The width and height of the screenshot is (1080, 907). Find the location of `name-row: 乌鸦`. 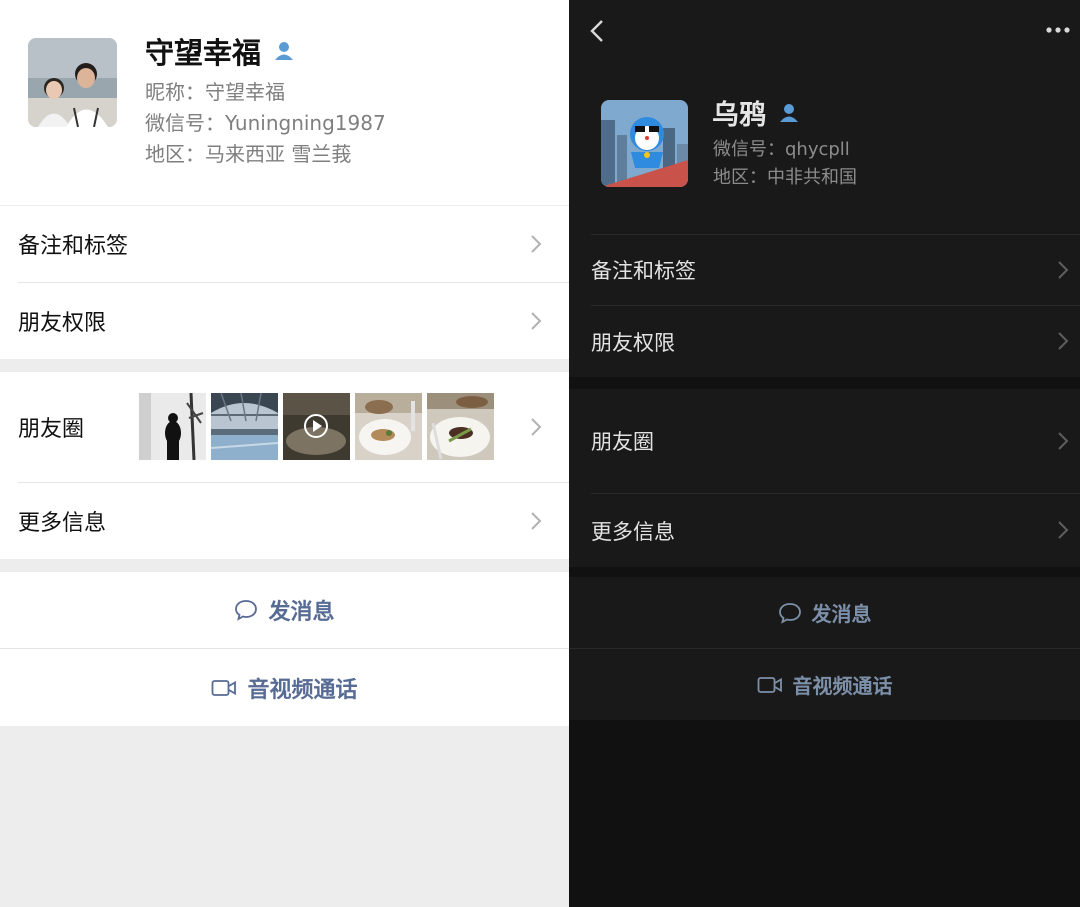

name-row: 乌鸦 is located at coordinates (756, 112).